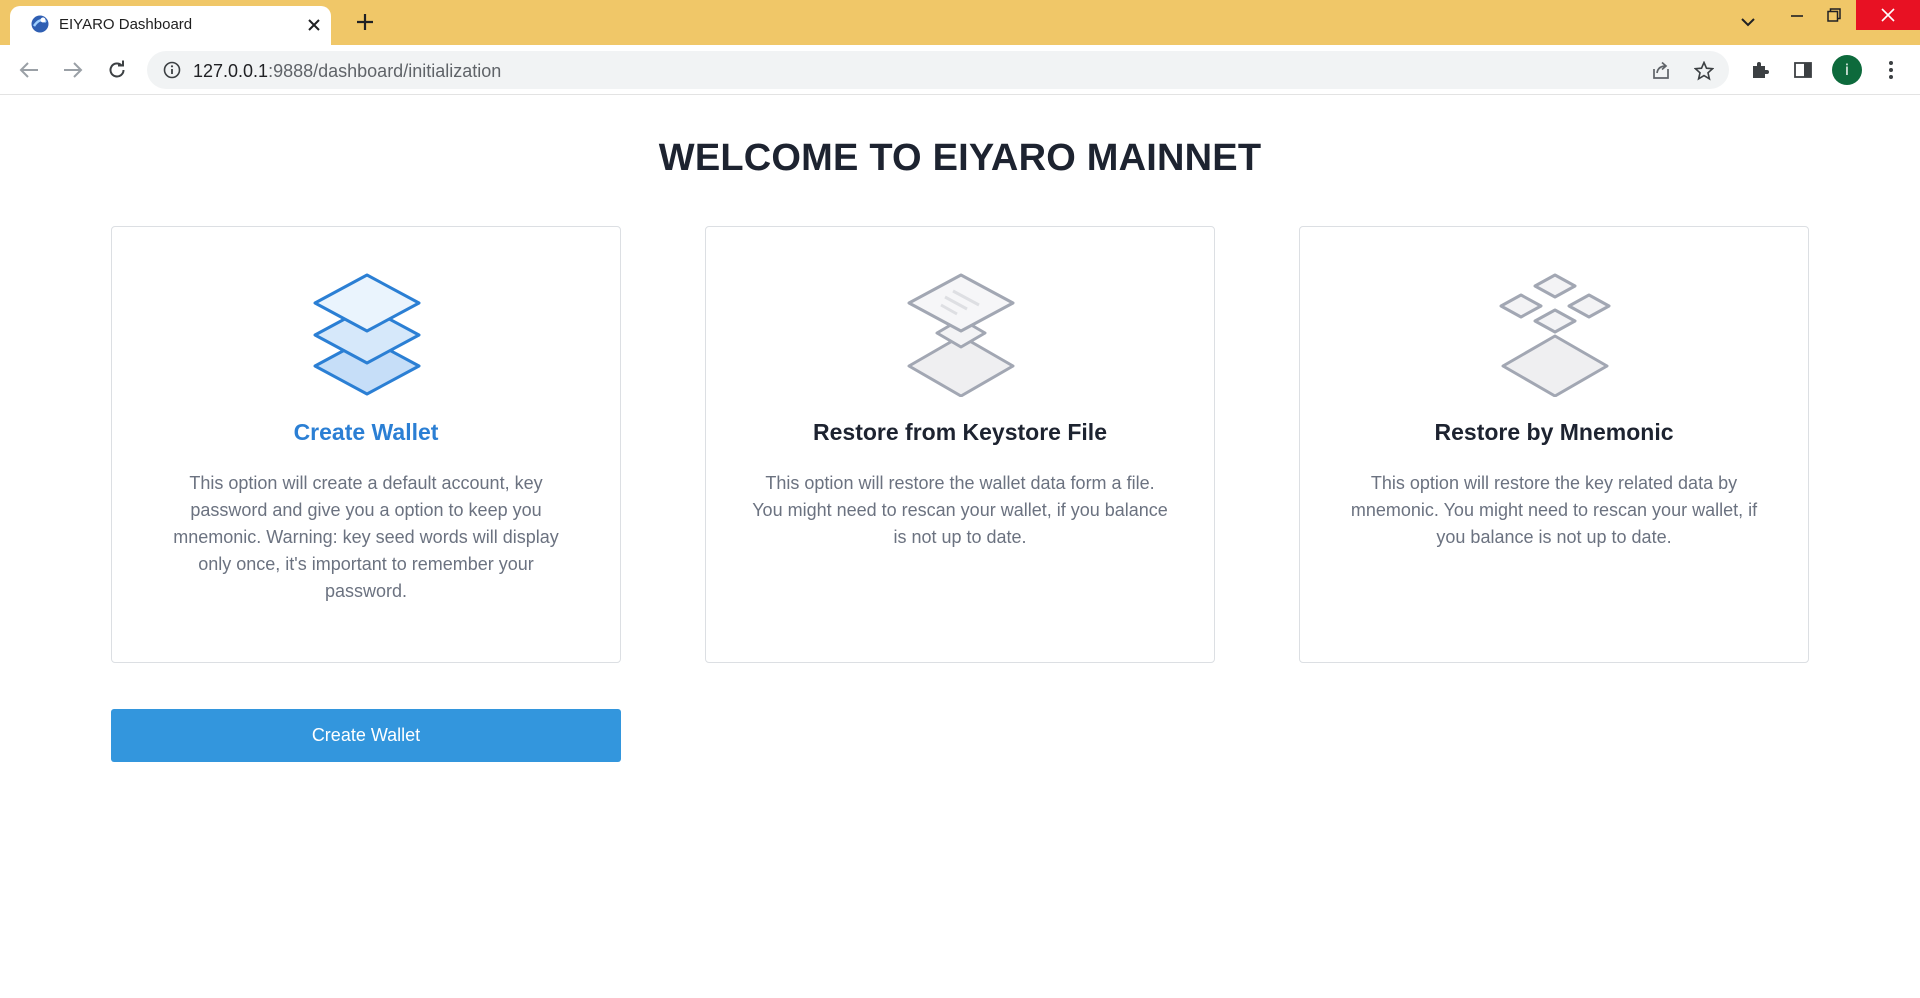 This screenshot has width=1920, height=998. What do you see at coordinates (172, 70) in the screenshot?
I see `site-info-icon` at bounding box center [172, 70].